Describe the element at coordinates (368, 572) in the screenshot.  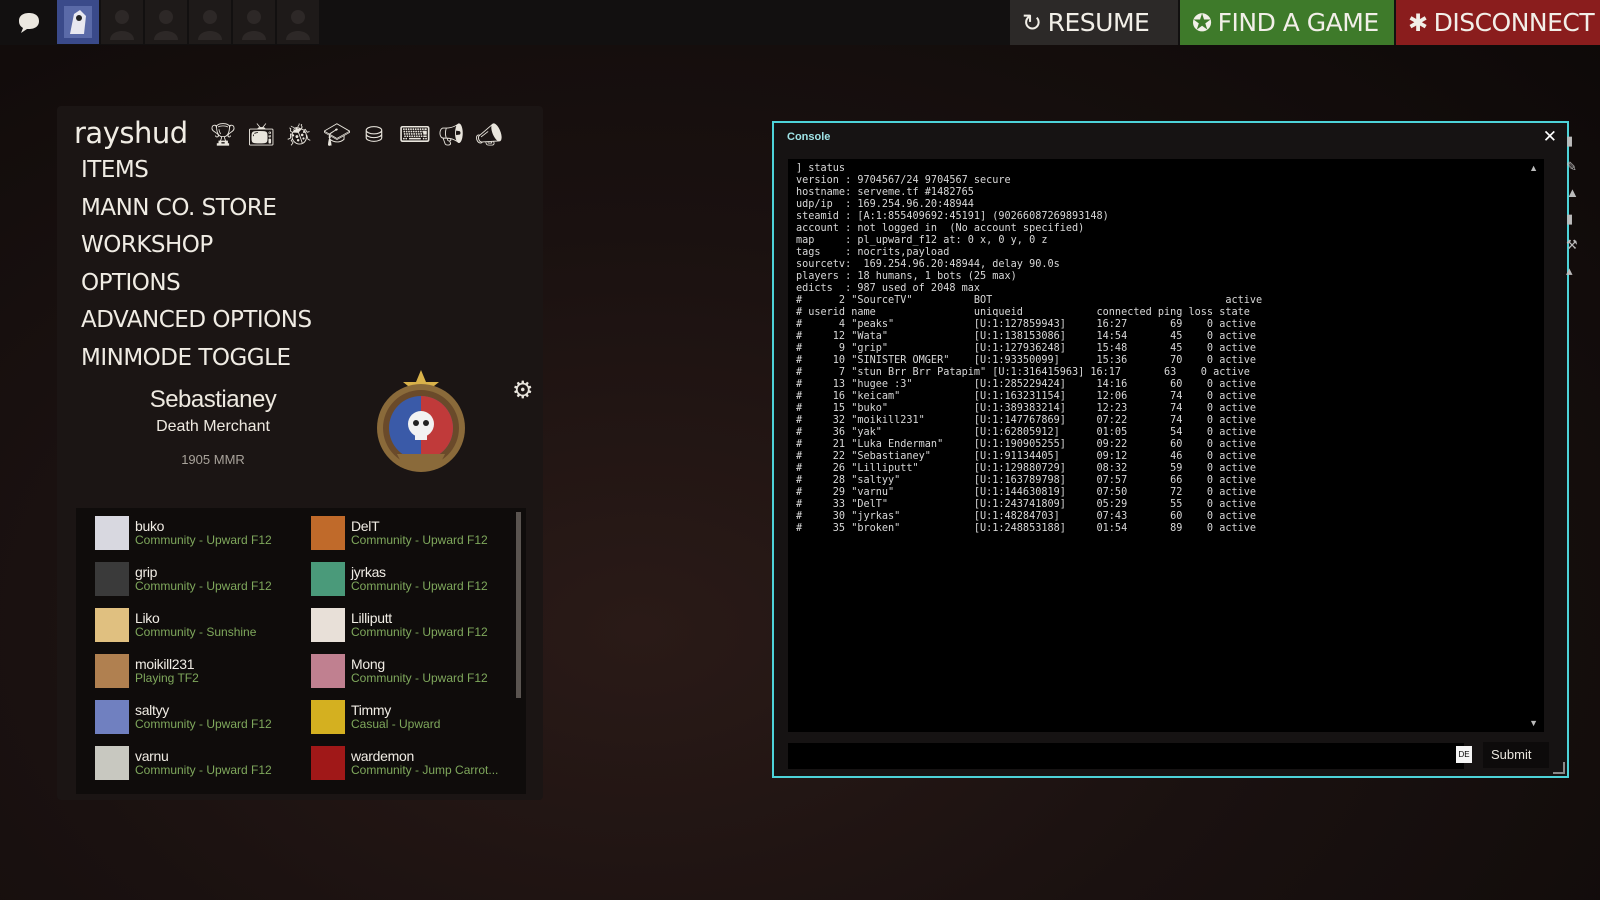
I see `friend-name: jyrkas` at that location.